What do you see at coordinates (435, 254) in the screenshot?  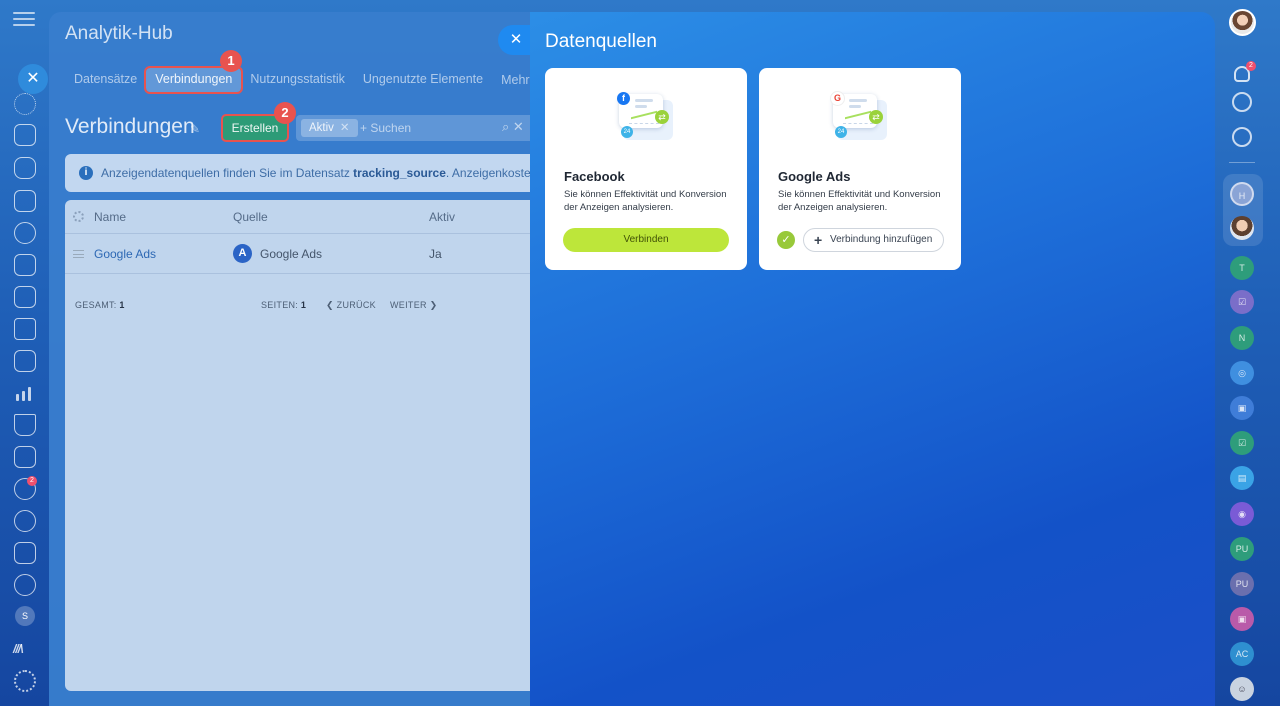 I see `row-active: Ja` at bounding box center [435, 254].